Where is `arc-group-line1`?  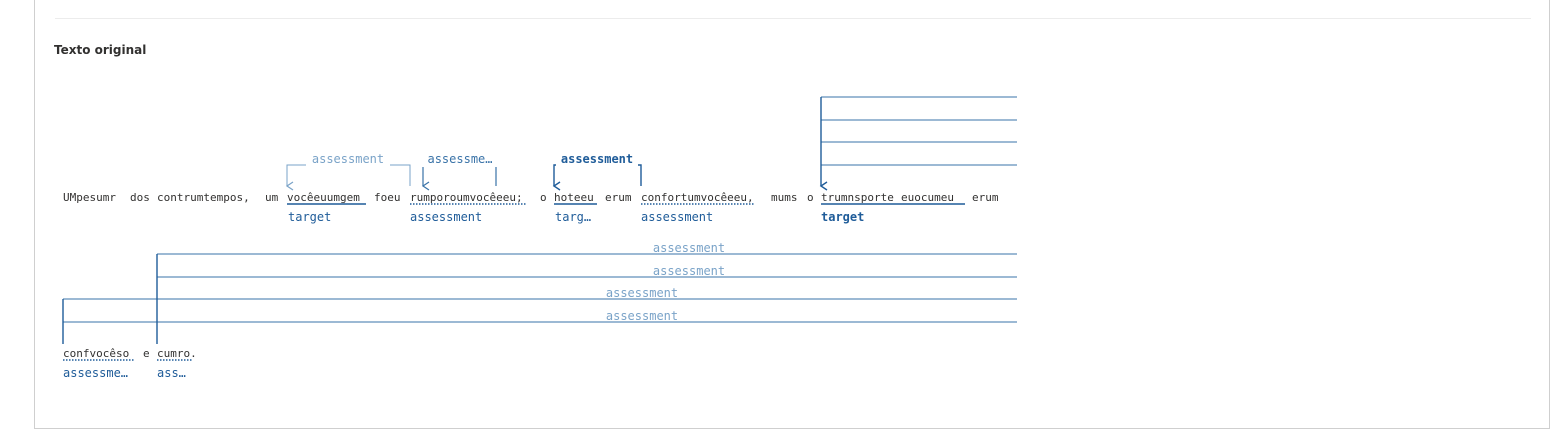 arc-group-line1 is located at coordinates (463, 177).